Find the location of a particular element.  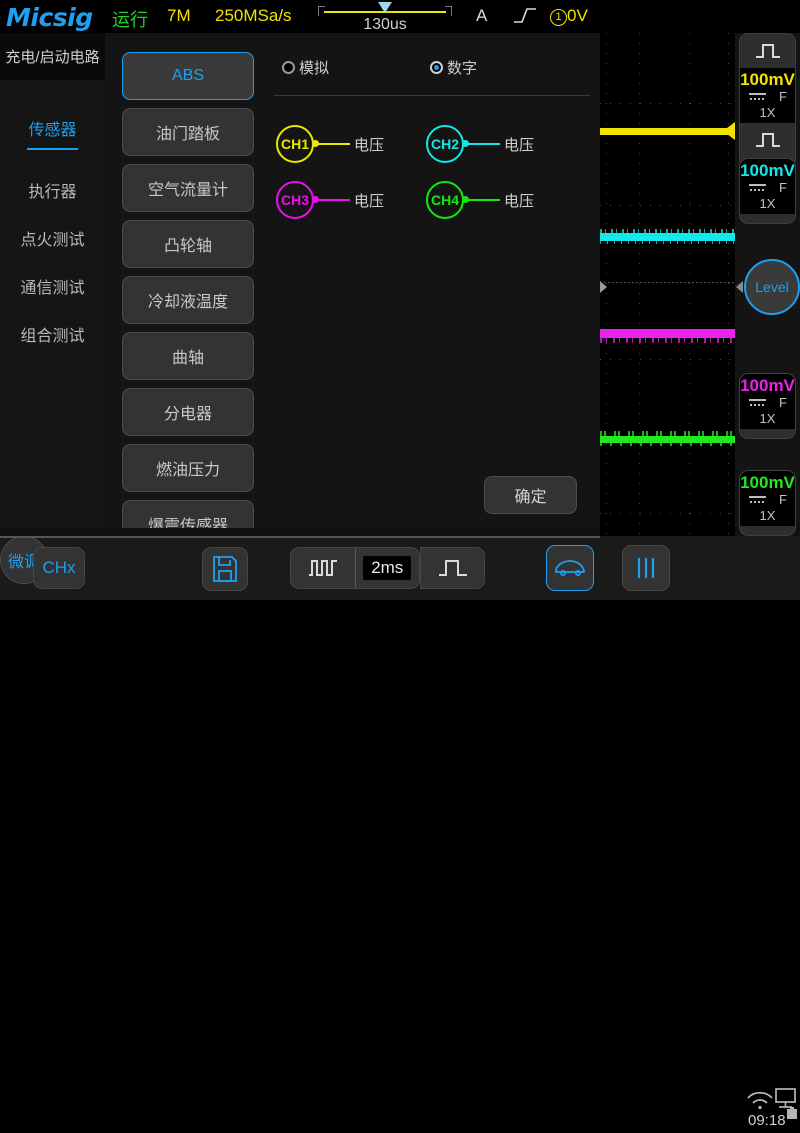

test-item-coolant-temp: 冷却液温度 is located at coordinates (188, 300).